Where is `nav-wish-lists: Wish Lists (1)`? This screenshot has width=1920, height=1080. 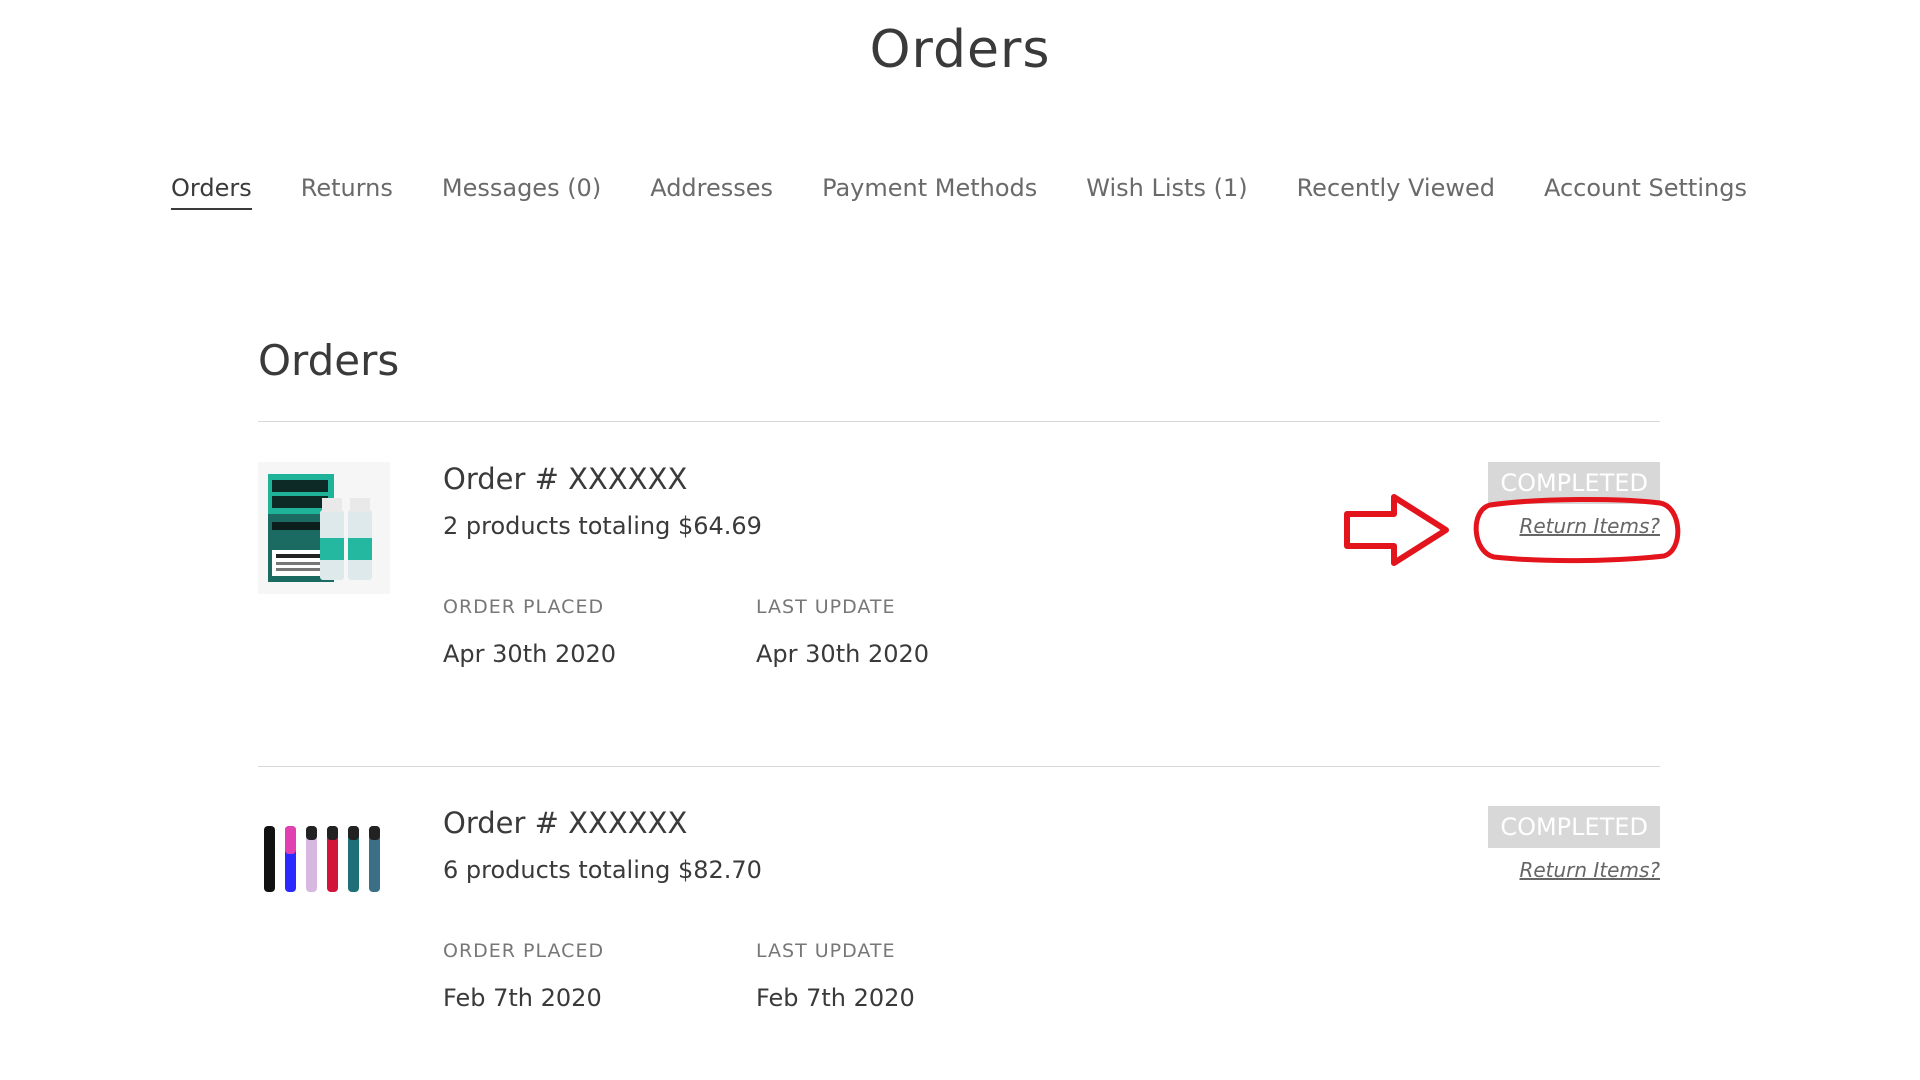 nav-wish-lists: Wish Lists (1) is located at coordinates (1166, 192).